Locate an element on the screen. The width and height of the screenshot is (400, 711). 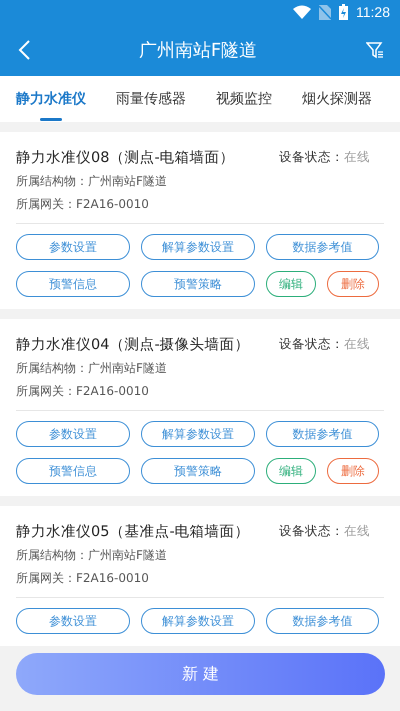
device-name: 静力水准仪04（测点-摄像头墙面） is located at coordinates (133, 345).